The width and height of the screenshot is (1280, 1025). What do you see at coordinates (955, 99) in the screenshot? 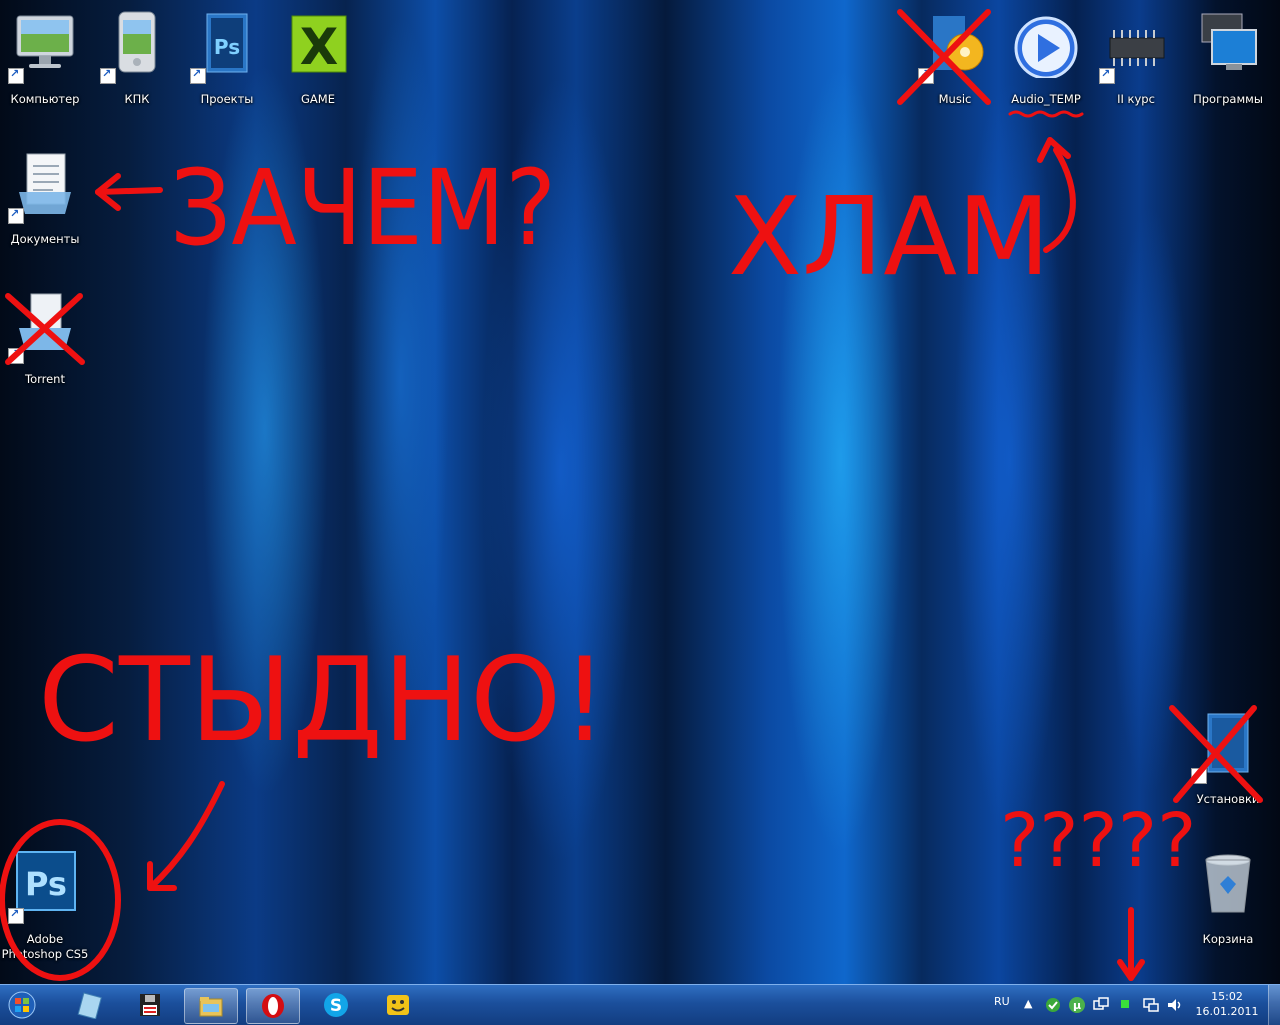
I see `icon-label: Music` at bounding box center [955, 99].